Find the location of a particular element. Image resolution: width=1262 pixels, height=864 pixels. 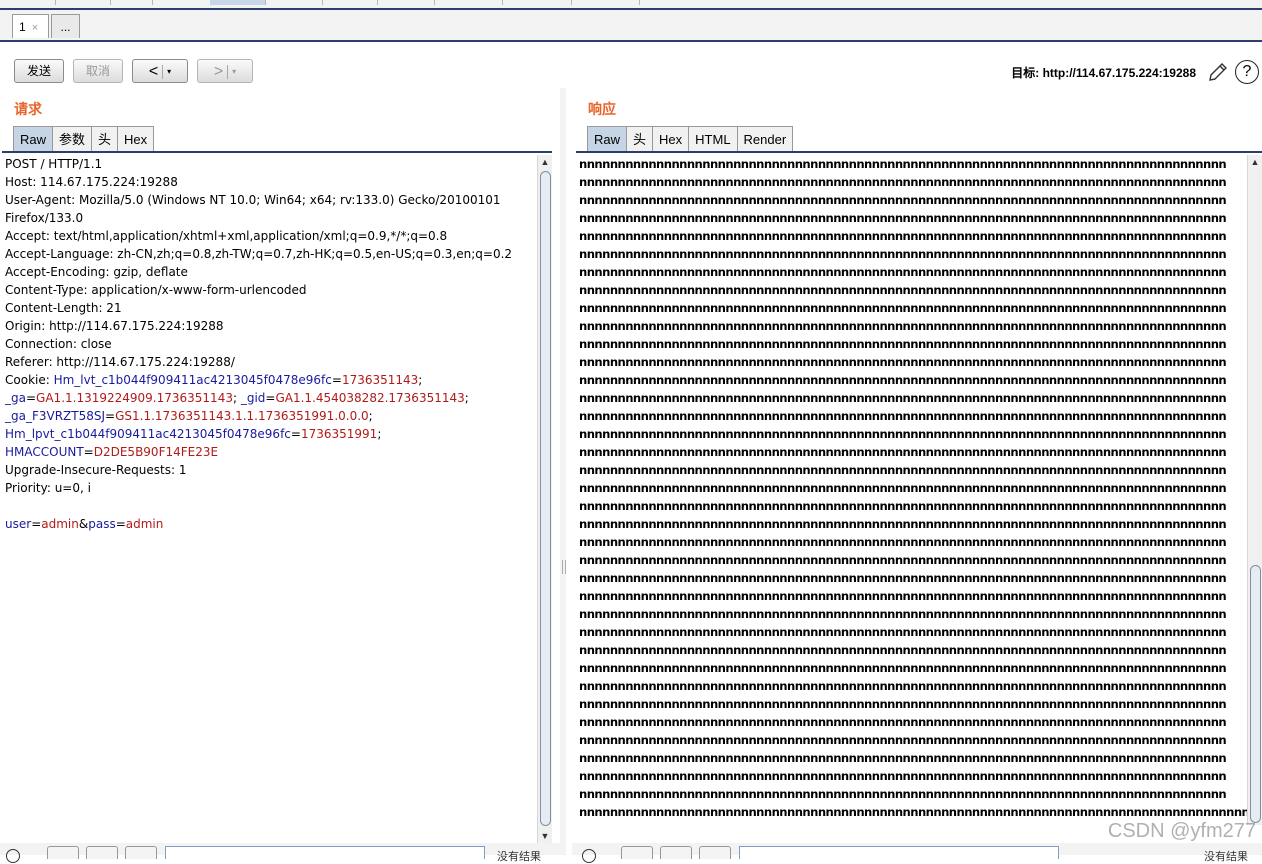

response-scrollbar: ▲ is located at coordinates (1254, 490).